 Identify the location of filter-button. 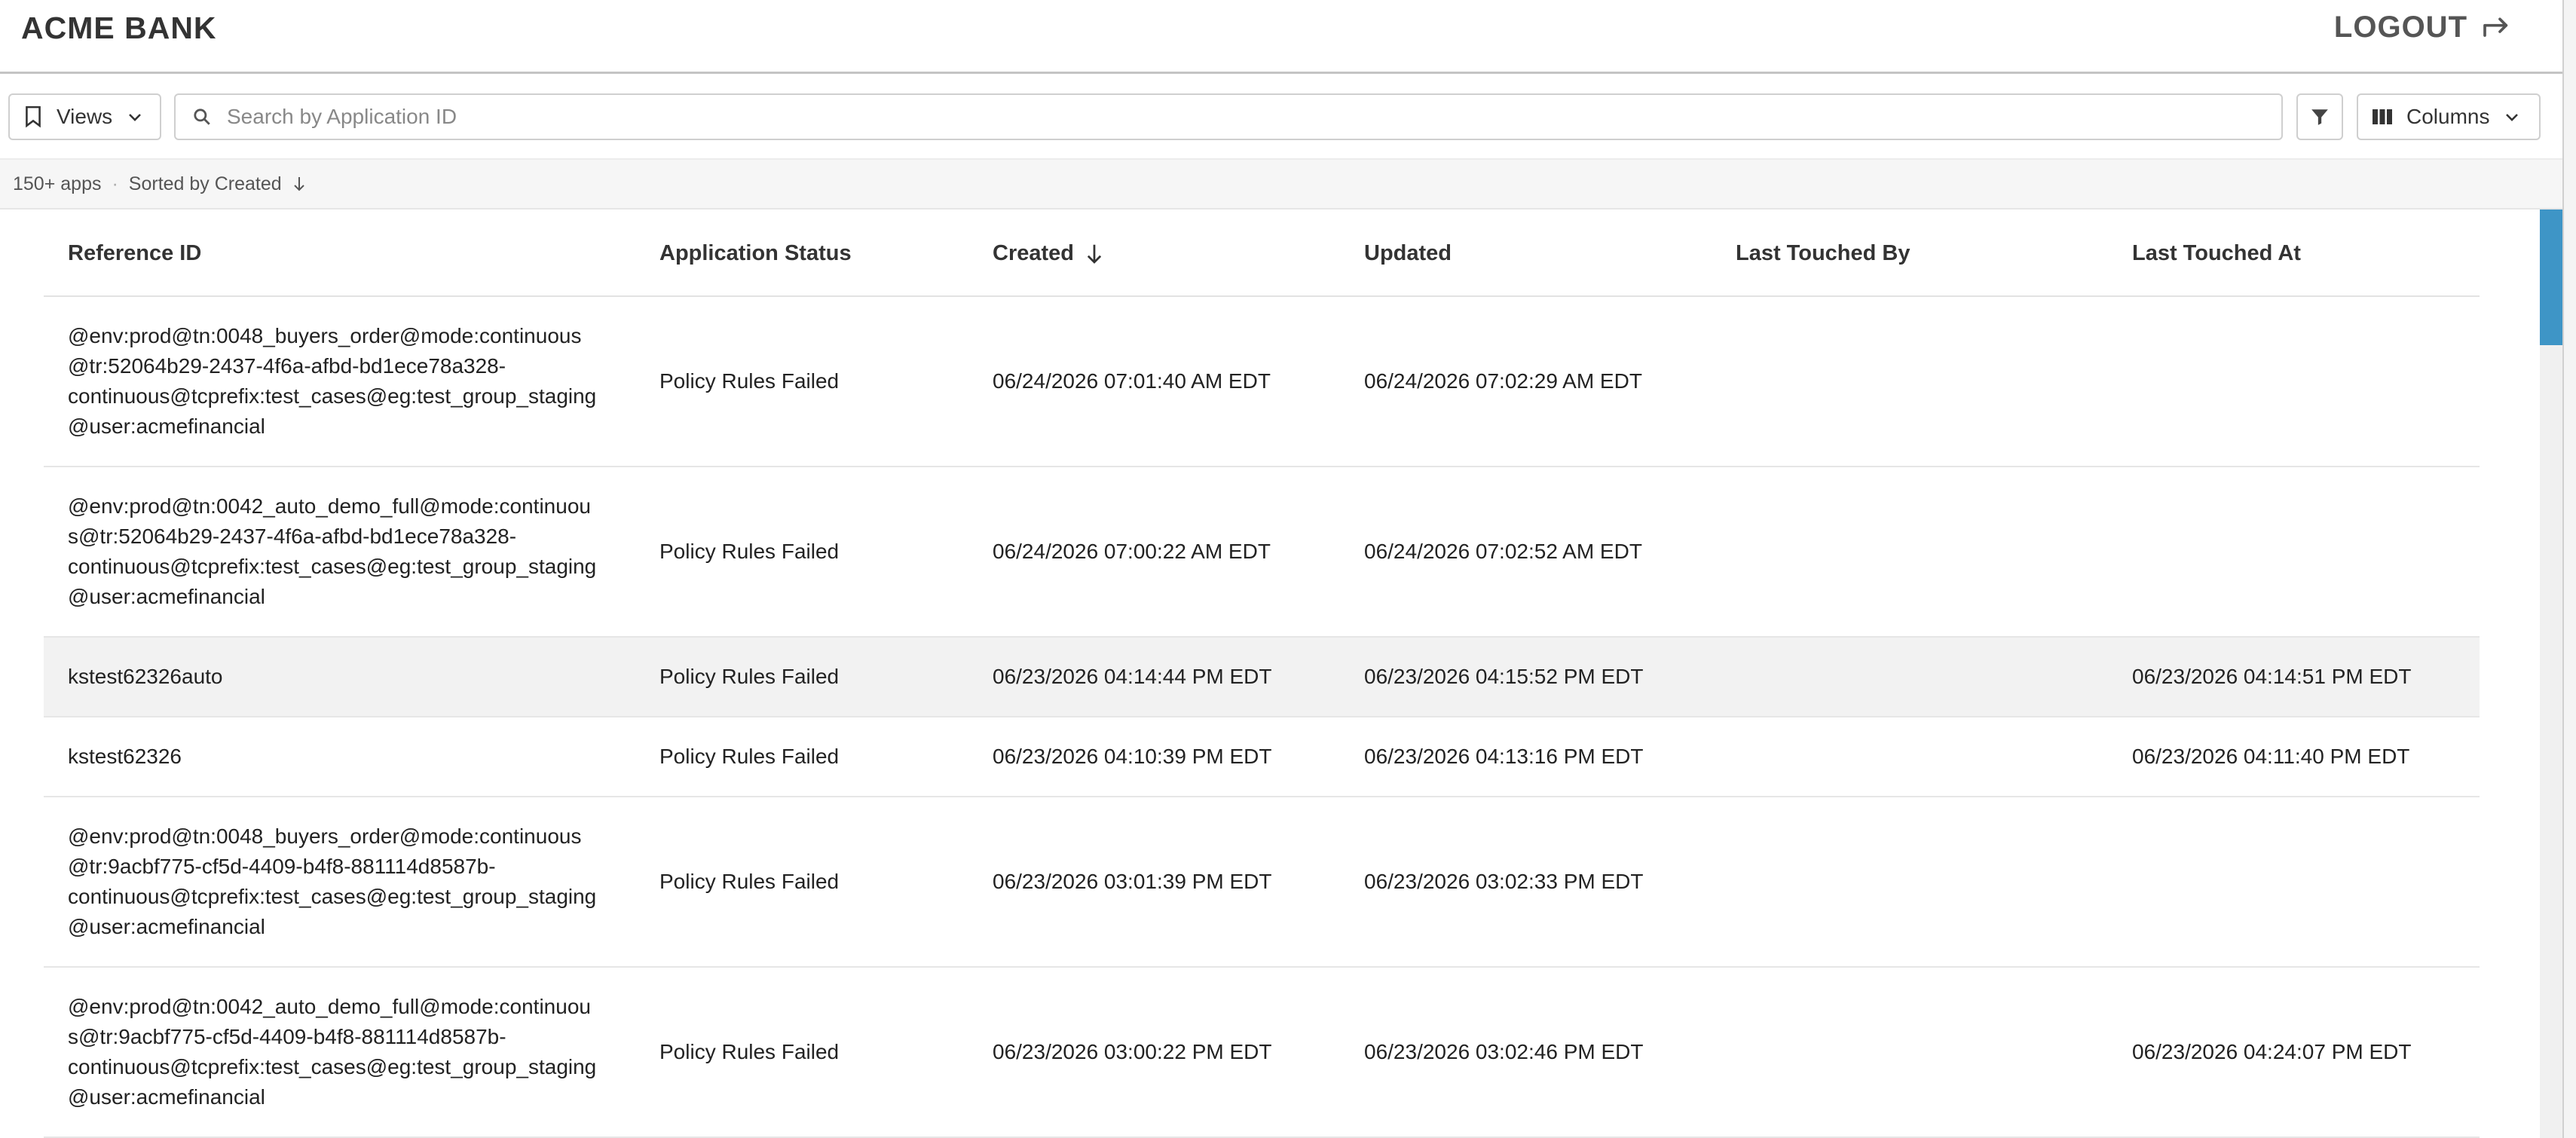
(2319, 117).